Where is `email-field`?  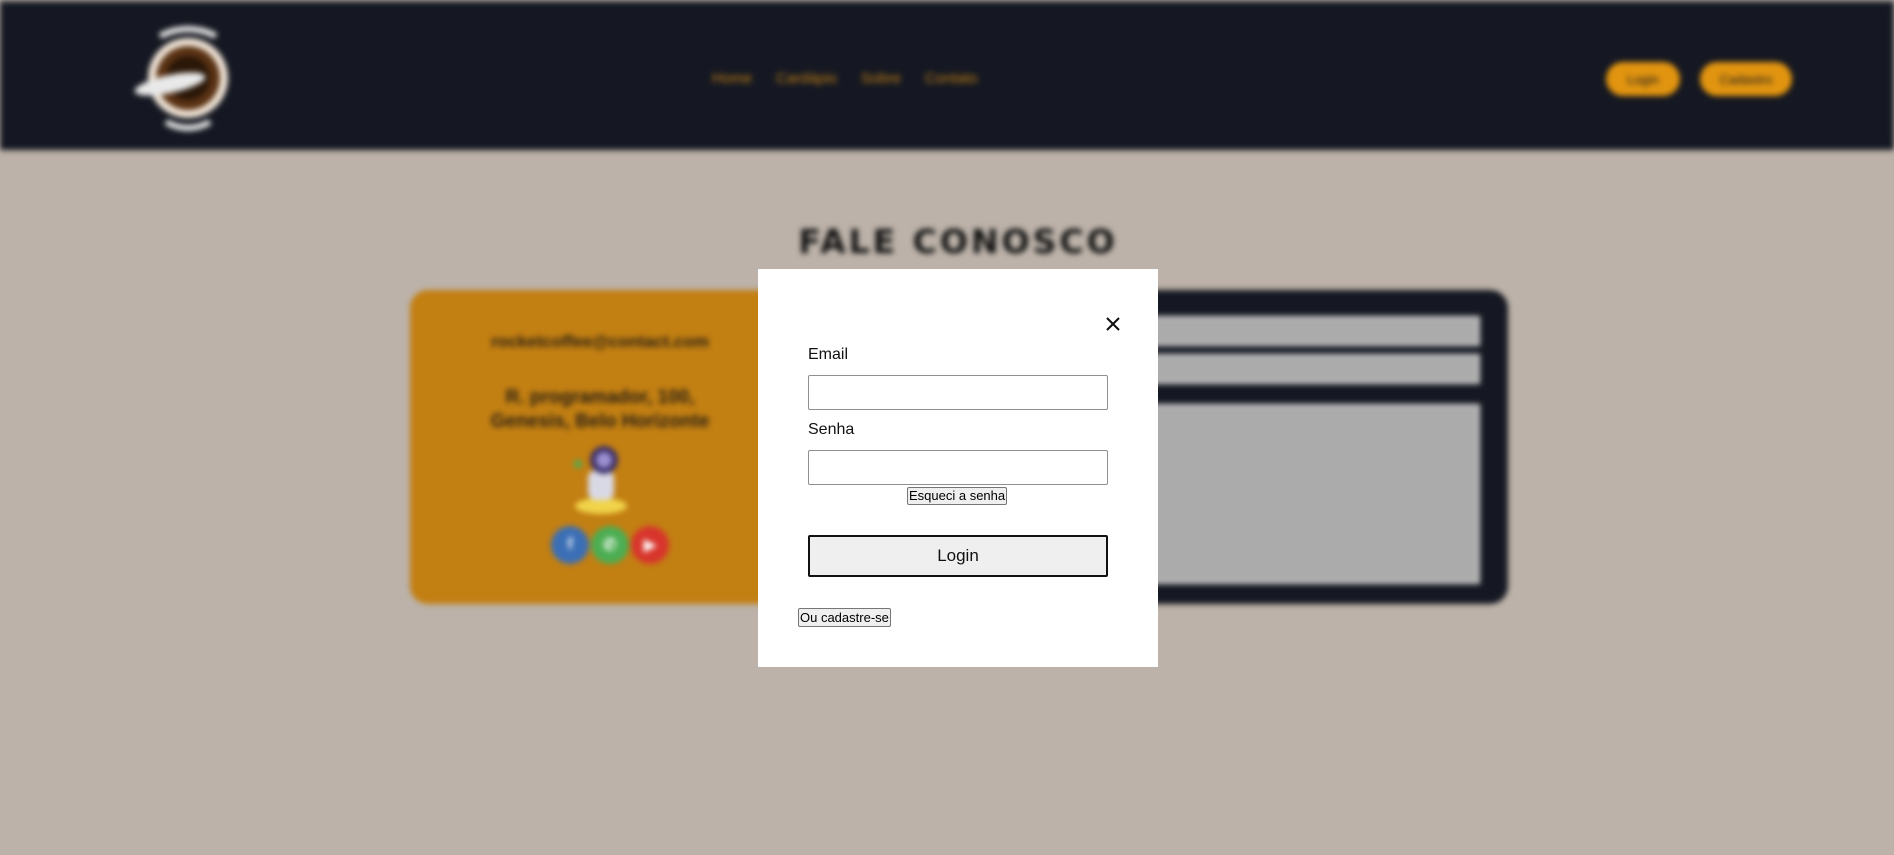
email-field is located at coordinates (958, 392).